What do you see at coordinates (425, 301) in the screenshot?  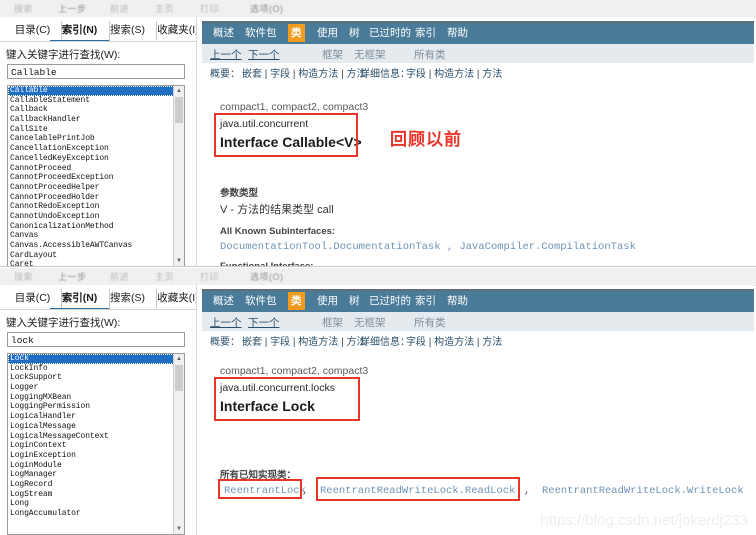 I see `nav-index-2: 索引` at bounding box center [425, 301].